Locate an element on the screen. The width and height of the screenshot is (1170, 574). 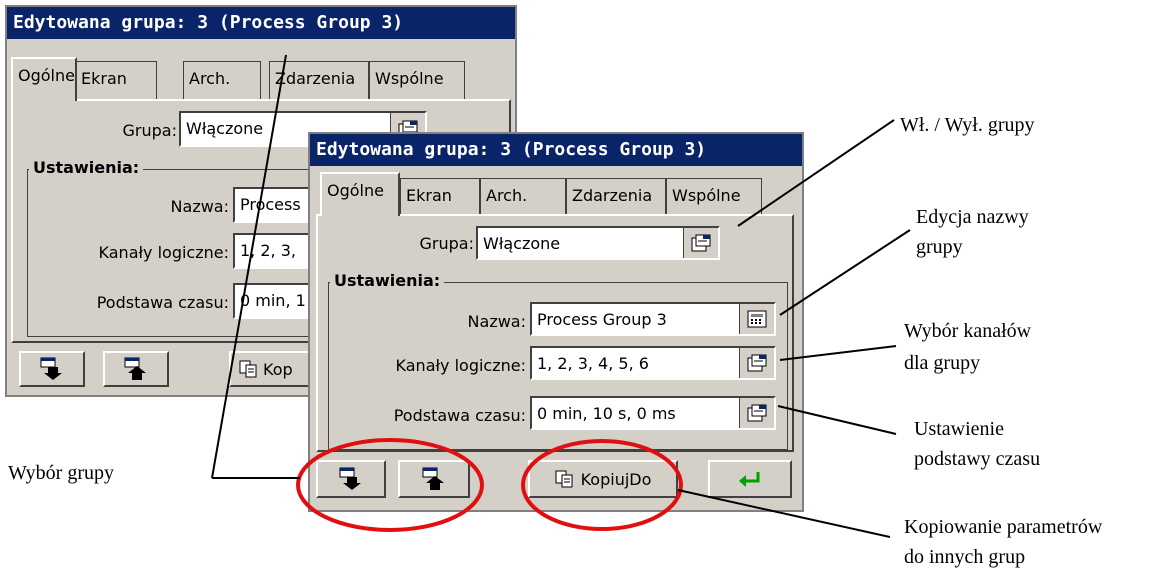
copy-to-button: KopiujDo is located at coordinates (603, 479).